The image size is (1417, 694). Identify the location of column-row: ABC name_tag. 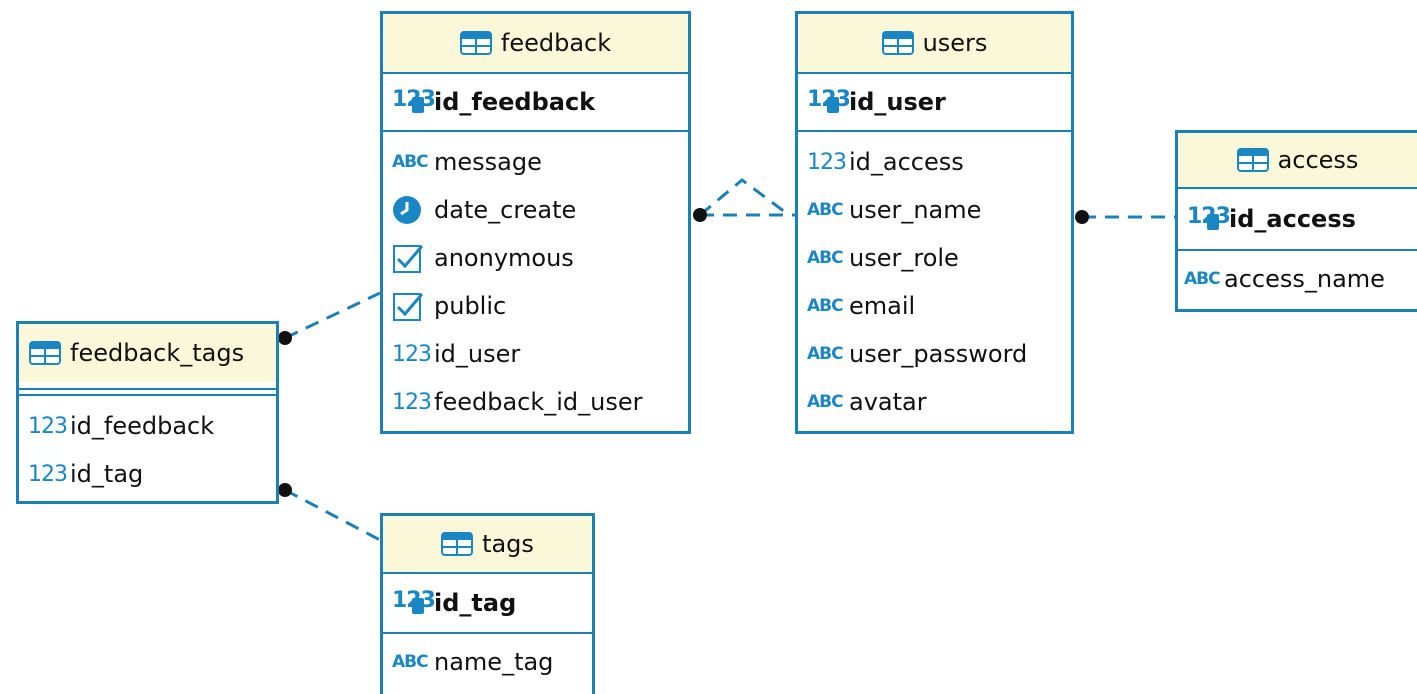
(487, 662).